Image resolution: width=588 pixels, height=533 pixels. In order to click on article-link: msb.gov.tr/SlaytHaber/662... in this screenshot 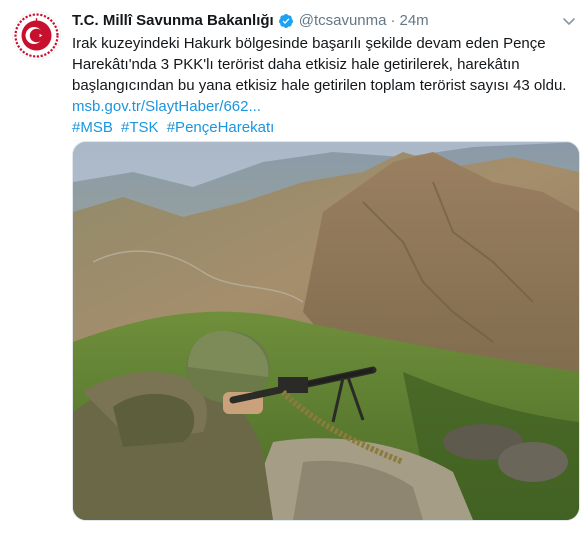, I will do `click(166, 106)`.